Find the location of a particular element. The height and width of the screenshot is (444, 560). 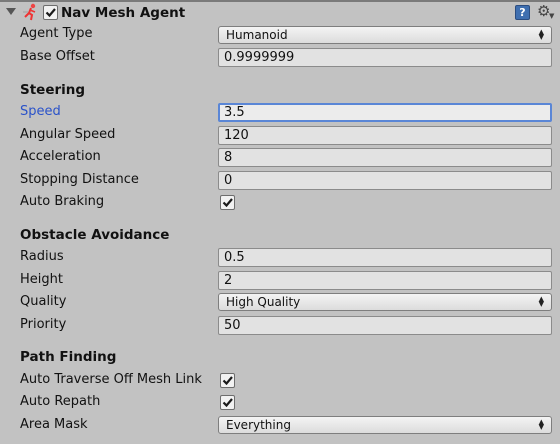

height-label: Height is located at coordinates (41, 279).